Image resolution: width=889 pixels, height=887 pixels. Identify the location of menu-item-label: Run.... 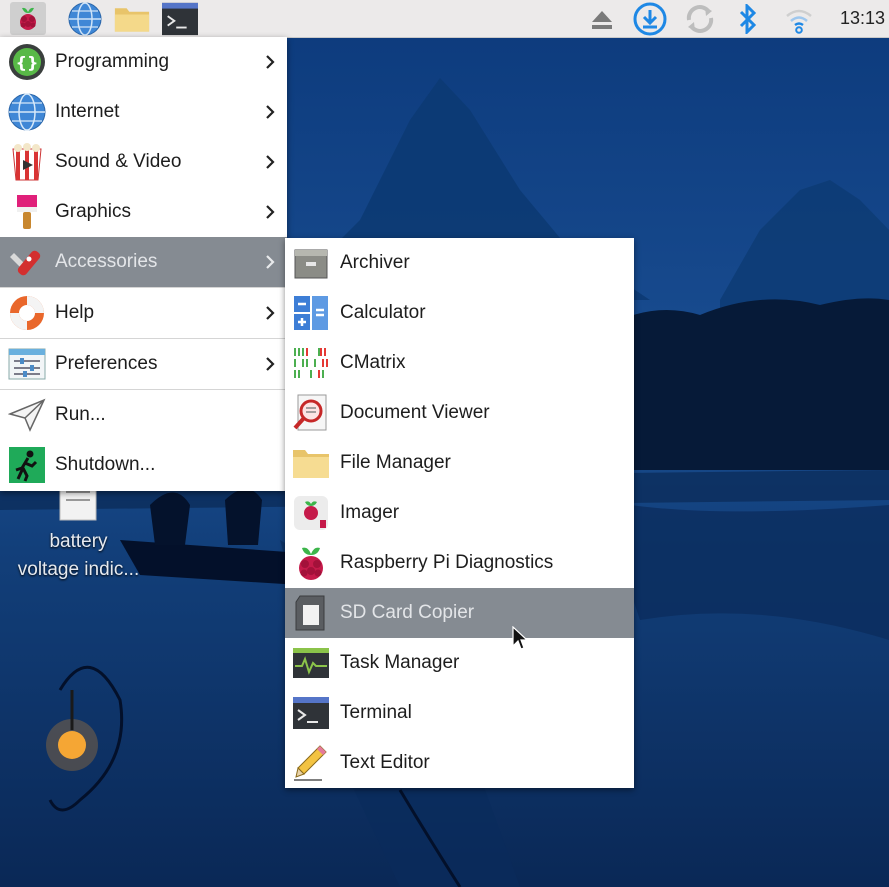
(80, 414).